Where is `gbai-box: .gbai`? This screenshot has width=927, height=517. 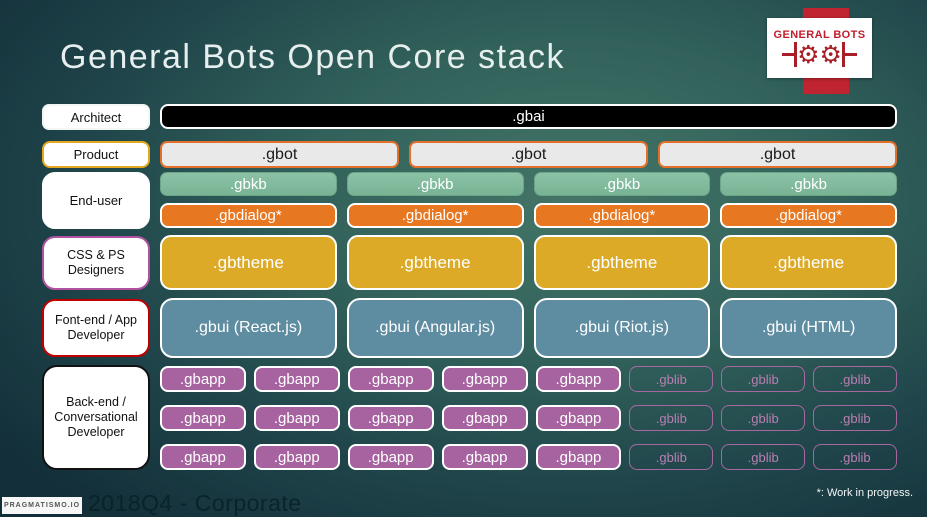 gbai-box: .gbai is located at coordinates (528, 116).